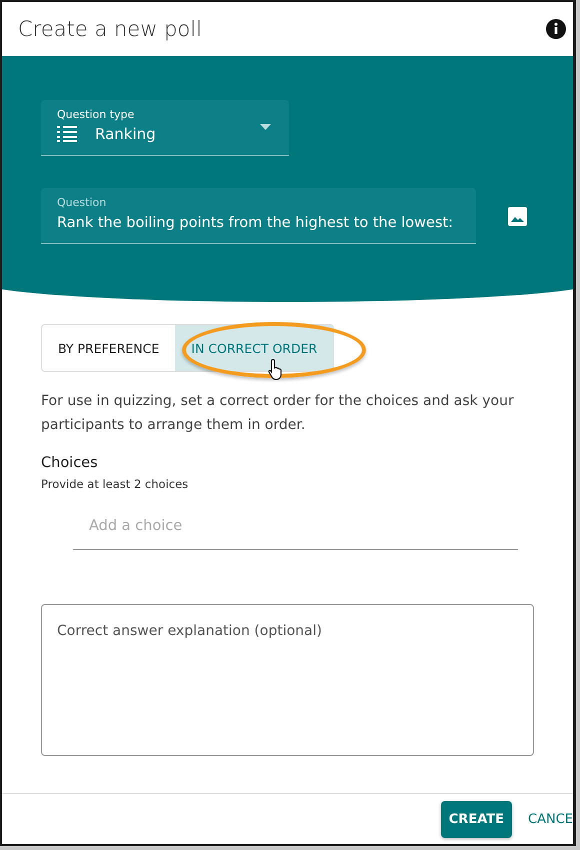 The width and height of the screenshot is (580, 850). What do you see at coordinates (258, 216) in the screenshot?
I see `question-field: Question Rank the boiling points from the highest to the lowest:` at bounding box center [258, 216].